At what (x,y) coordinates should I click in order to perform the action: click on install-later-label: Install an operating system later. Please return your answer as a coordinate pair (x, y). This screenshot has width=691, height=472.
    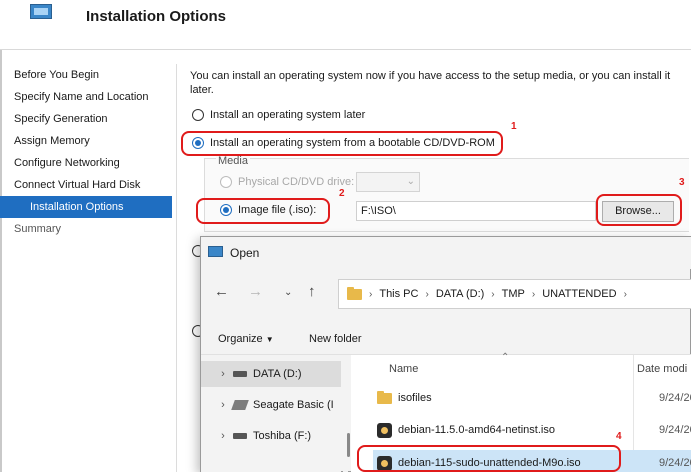
    Looking at the image, I should click on (288, 115).